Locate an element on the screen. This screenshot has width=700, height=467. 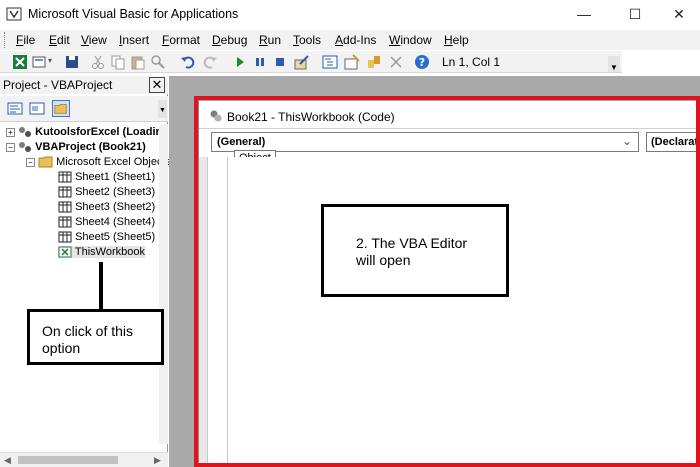
chevron-down-icon: ▼ is located at coordinates (614, 67).